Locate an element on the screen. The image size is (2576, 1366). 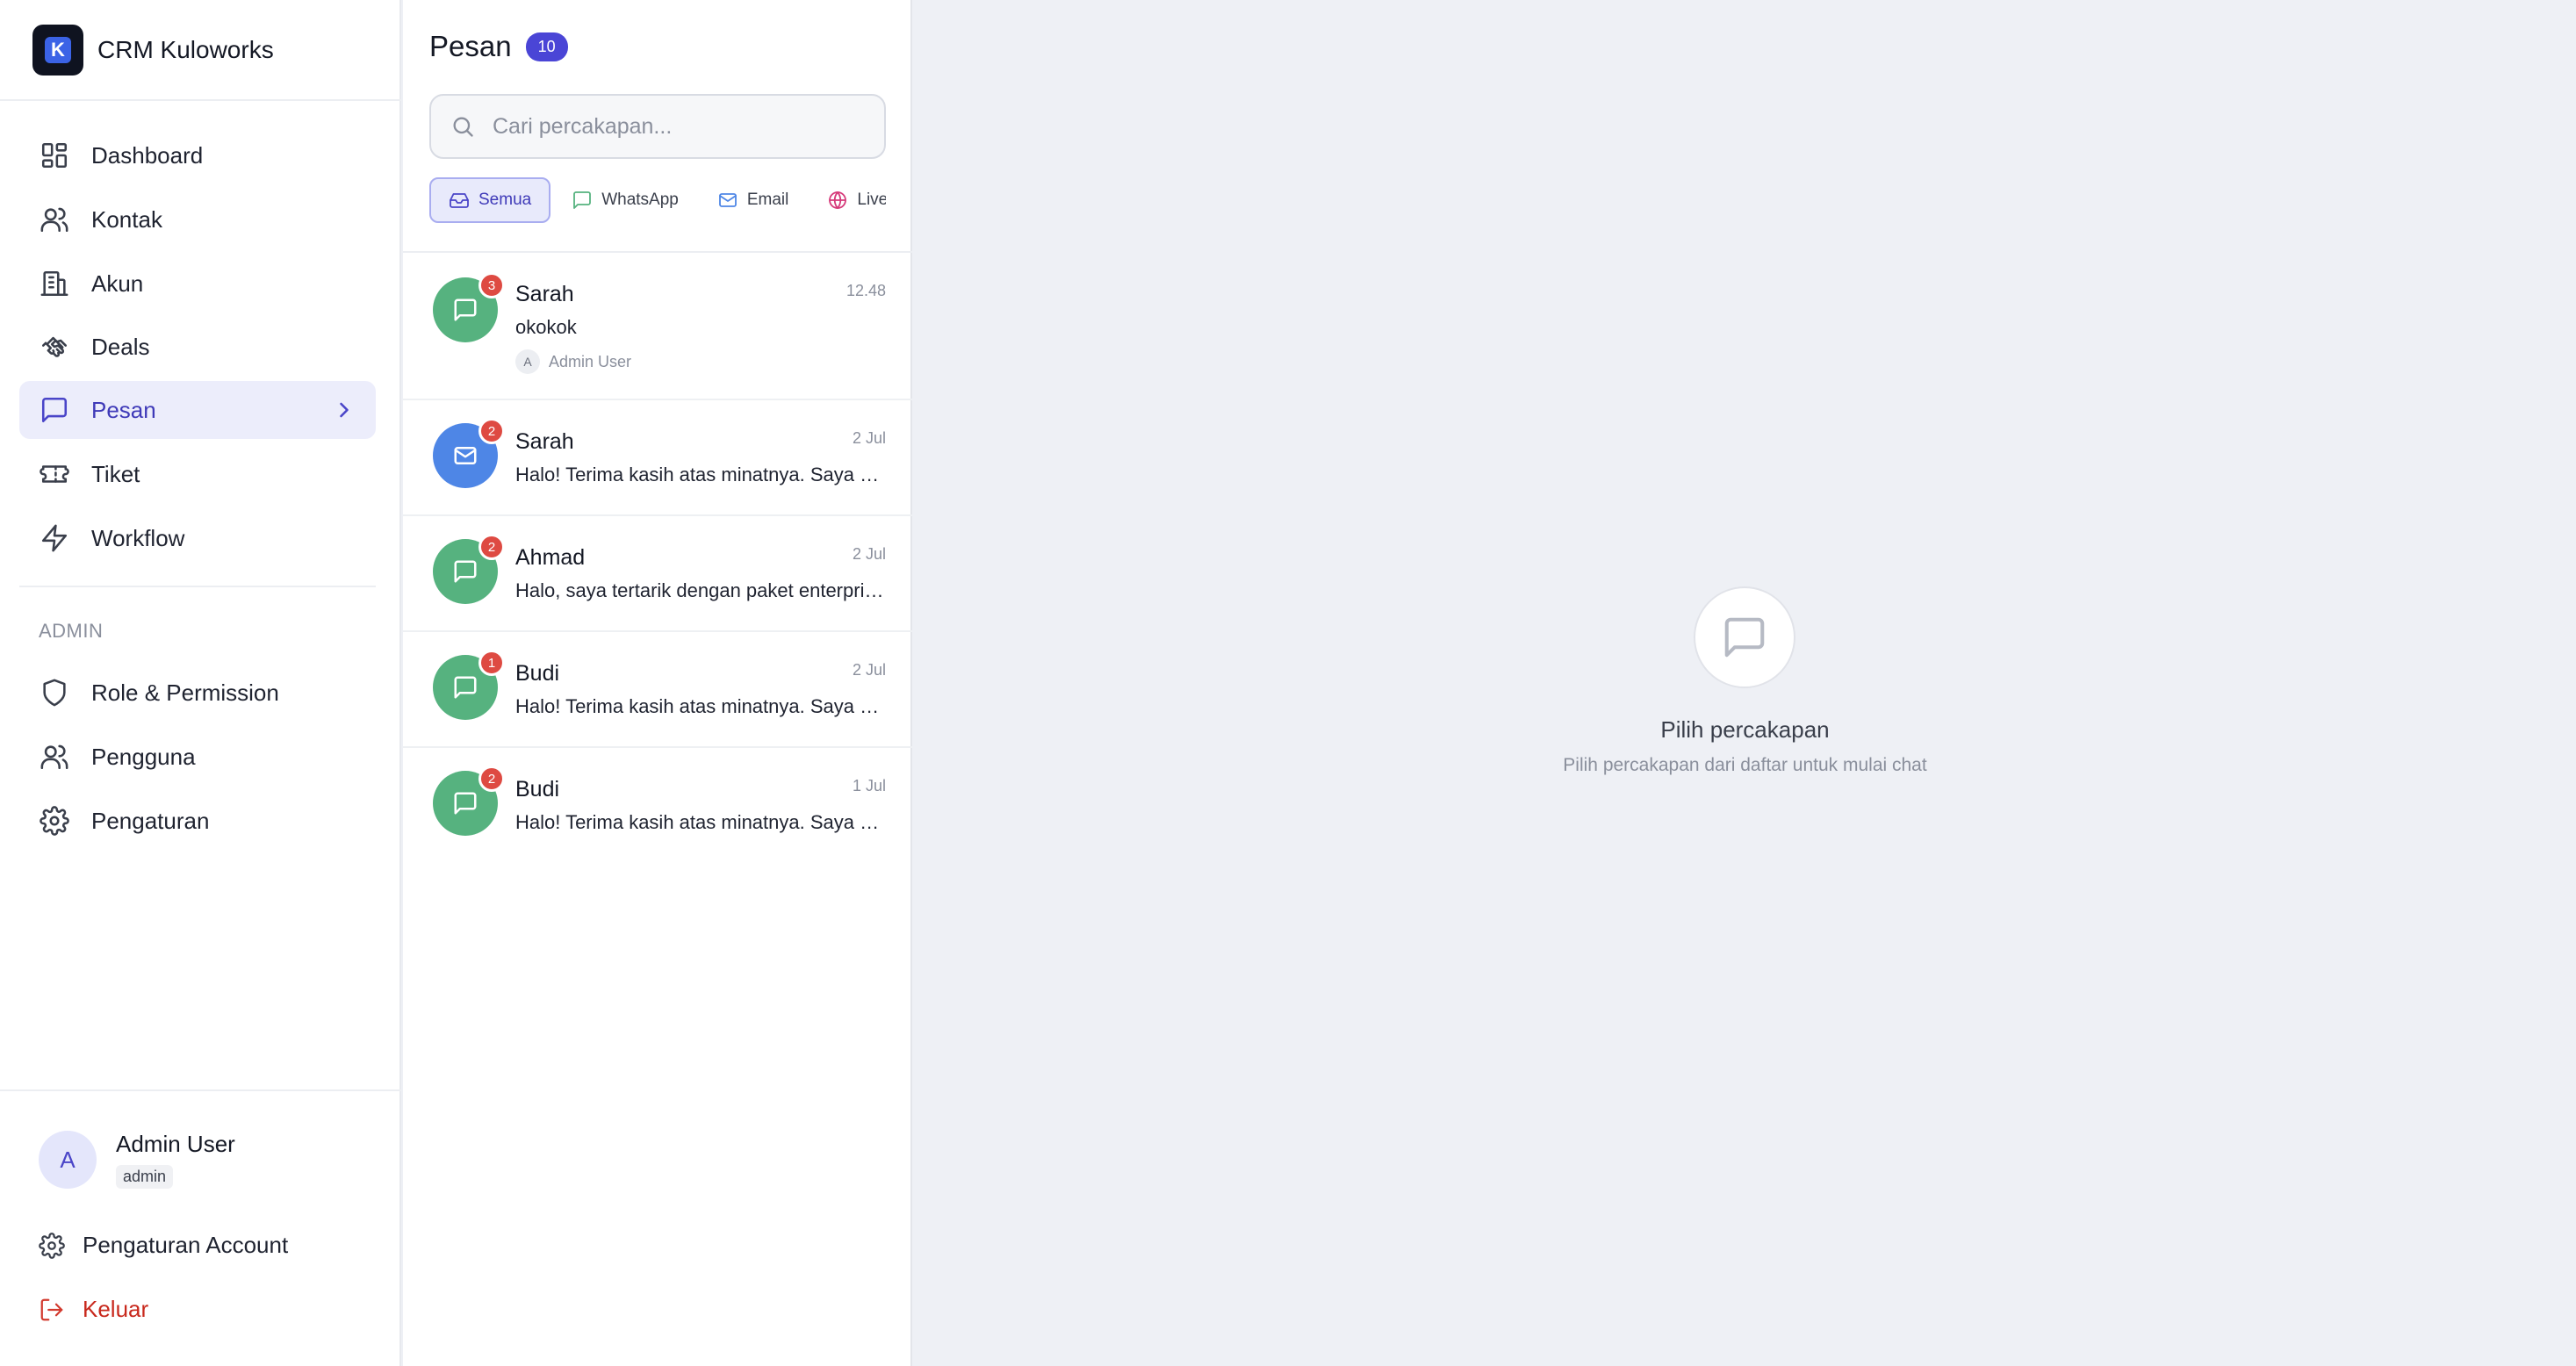
whatsapp-avatar: 1 is located at coordinates (469, 685).